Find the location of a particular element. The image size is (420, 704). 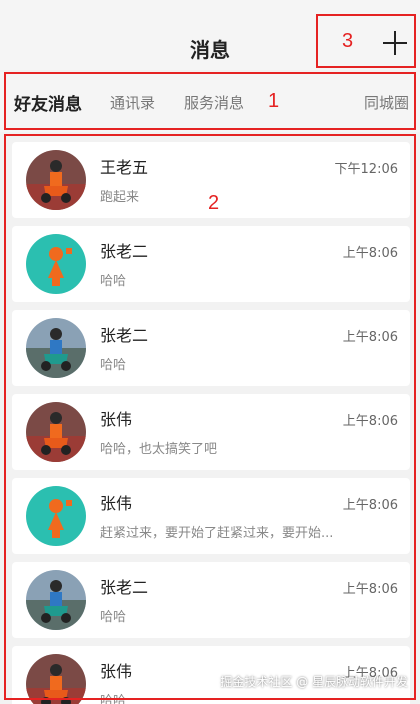

annotation-label-2: 2 is located at coordinates (214, 203).